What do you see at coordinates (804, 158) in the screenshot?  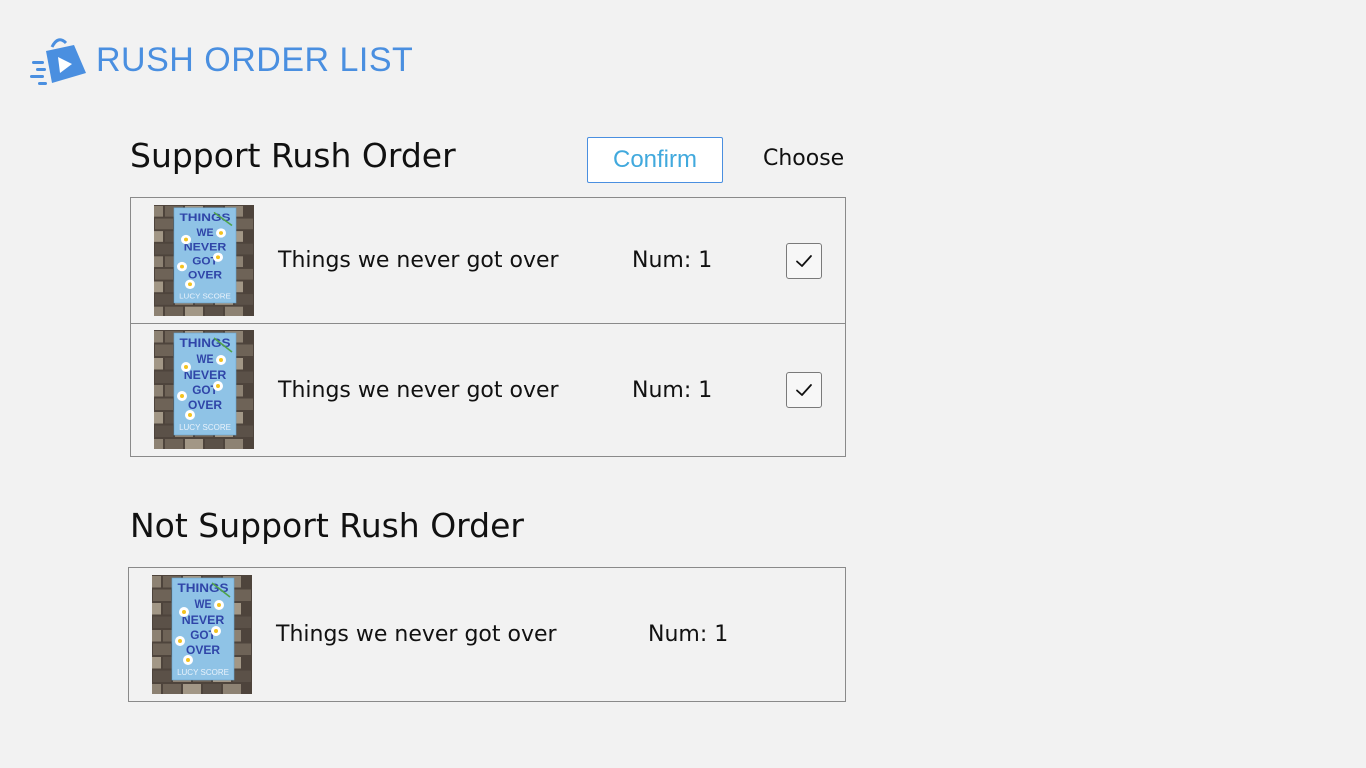 I see `choose-column-header: Choose` at bounding box center [804, 158].